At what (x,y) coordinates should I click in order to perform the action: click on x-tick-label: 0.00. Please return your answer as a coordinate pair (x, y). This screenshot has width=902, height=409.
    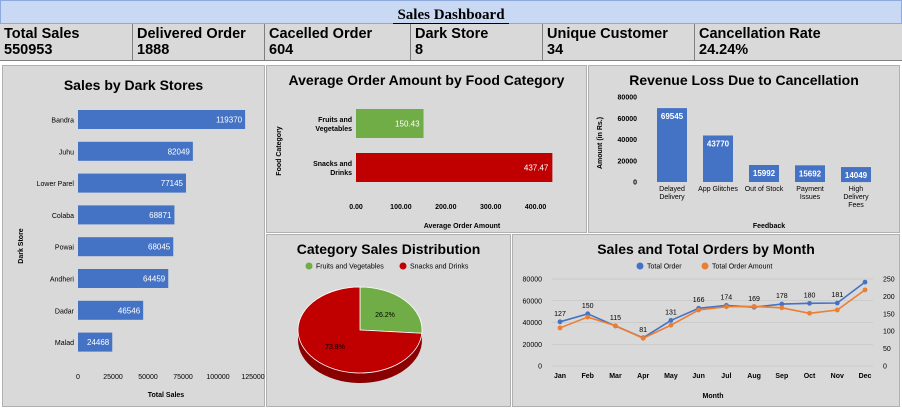
    Looking at the image, I should click on (356, 207).